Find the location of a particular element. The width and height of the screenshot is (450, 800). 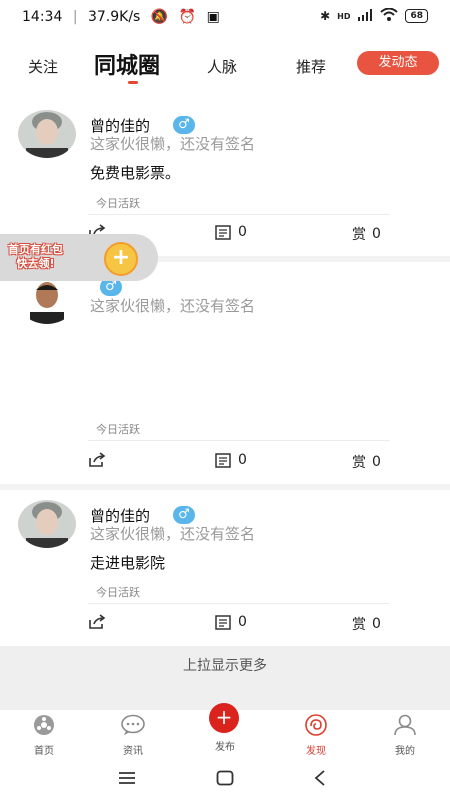

active-tab-indicator is located at coordinates (133, 82).